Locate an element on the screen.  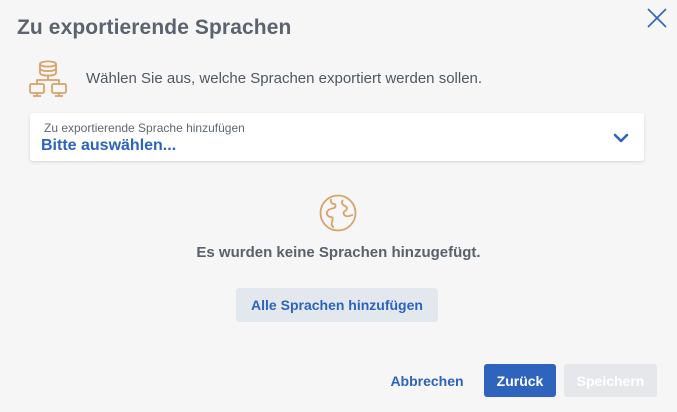
language-select-label: Zu exportierende Sprache hinzufügen is located at coordinates (144, 128).